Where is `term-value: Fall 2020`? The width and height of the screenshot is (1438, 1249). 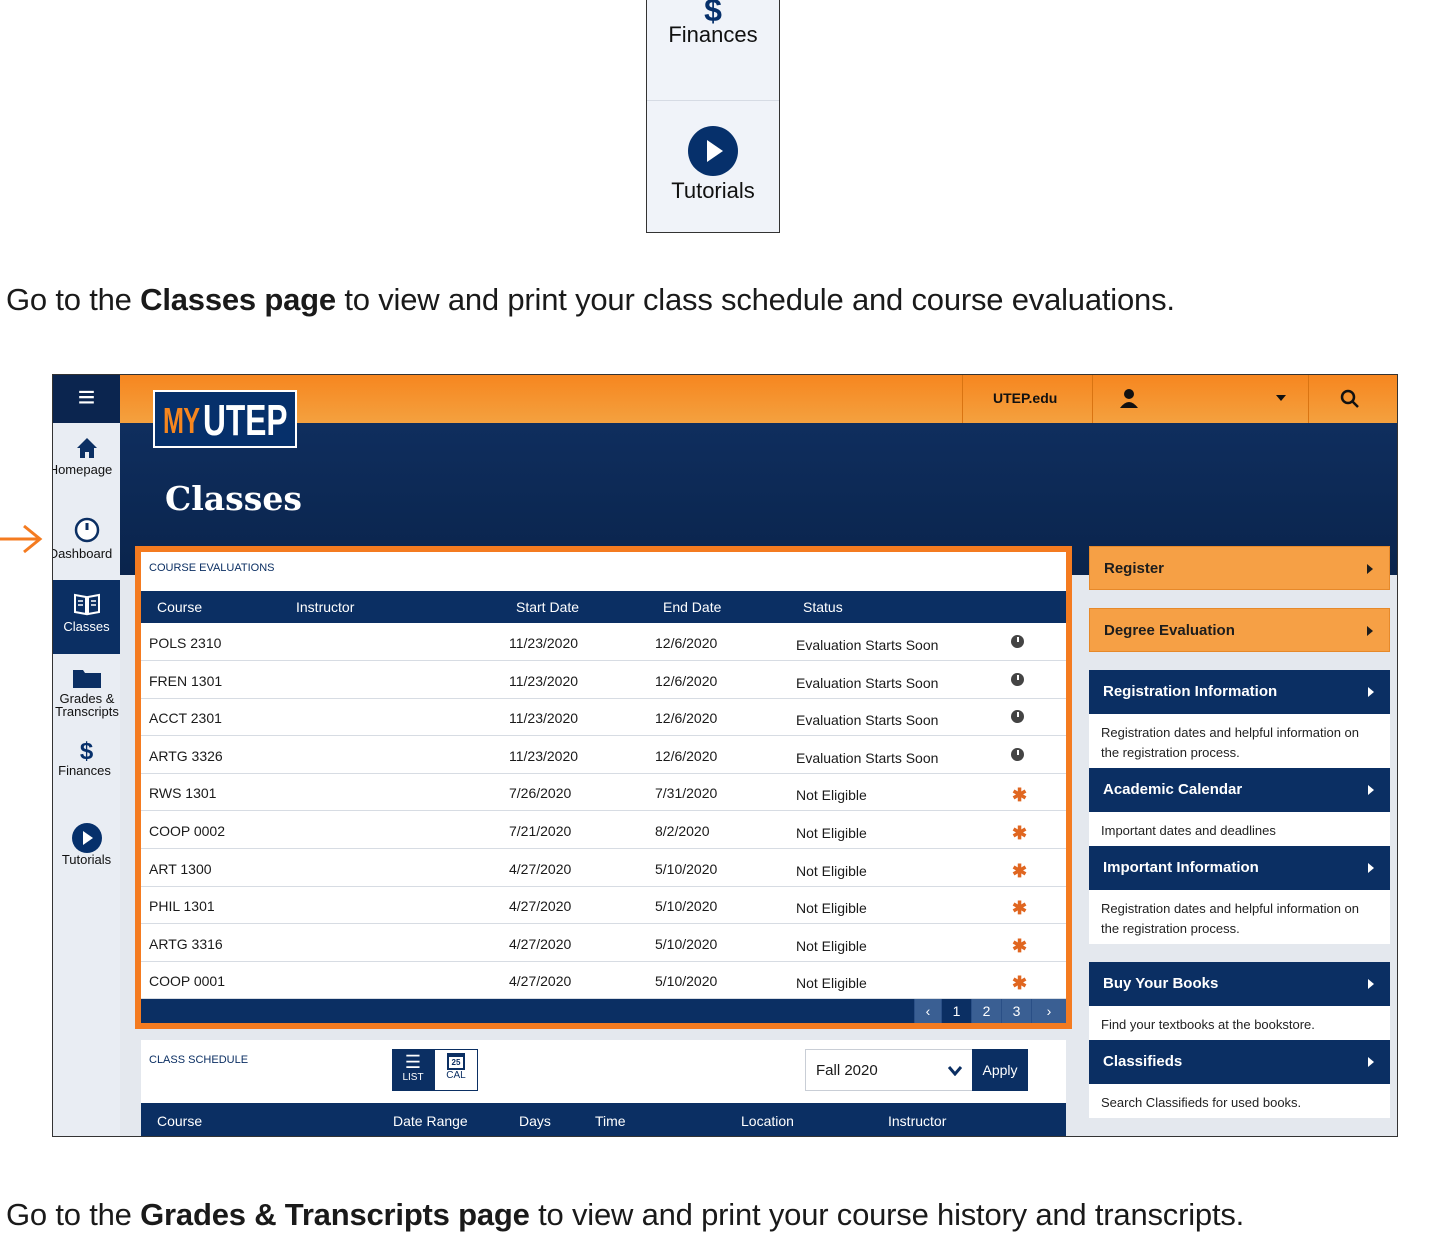 term-value: Fall 2020 is located at coordinates (847, 1070).